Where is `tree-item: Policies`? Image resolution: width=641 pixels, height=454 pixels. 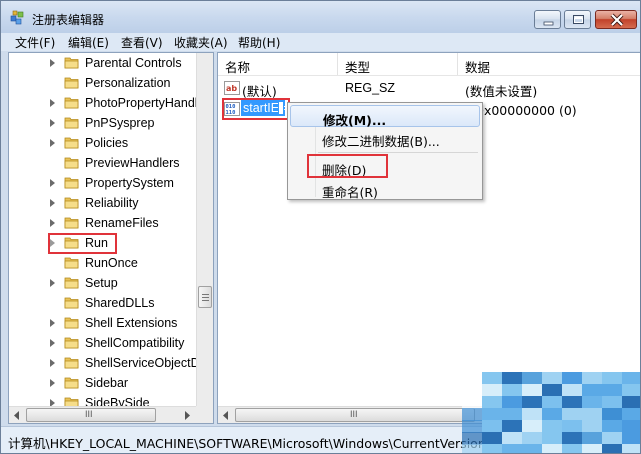
tree-item: Policies is located at coordinates (104, 143).